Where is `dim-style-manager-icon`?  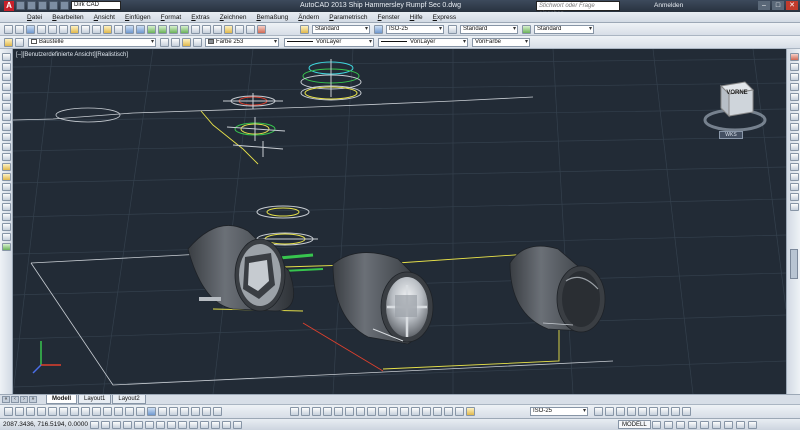 dim-style-manager-icon is located at coordinates (470, 411).